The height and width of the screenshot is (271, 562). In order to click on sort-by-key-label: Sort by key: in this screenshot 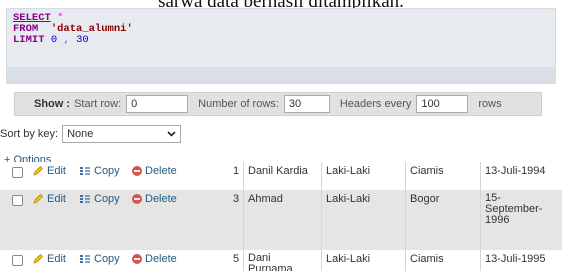, I will do `click(29, 134)`.